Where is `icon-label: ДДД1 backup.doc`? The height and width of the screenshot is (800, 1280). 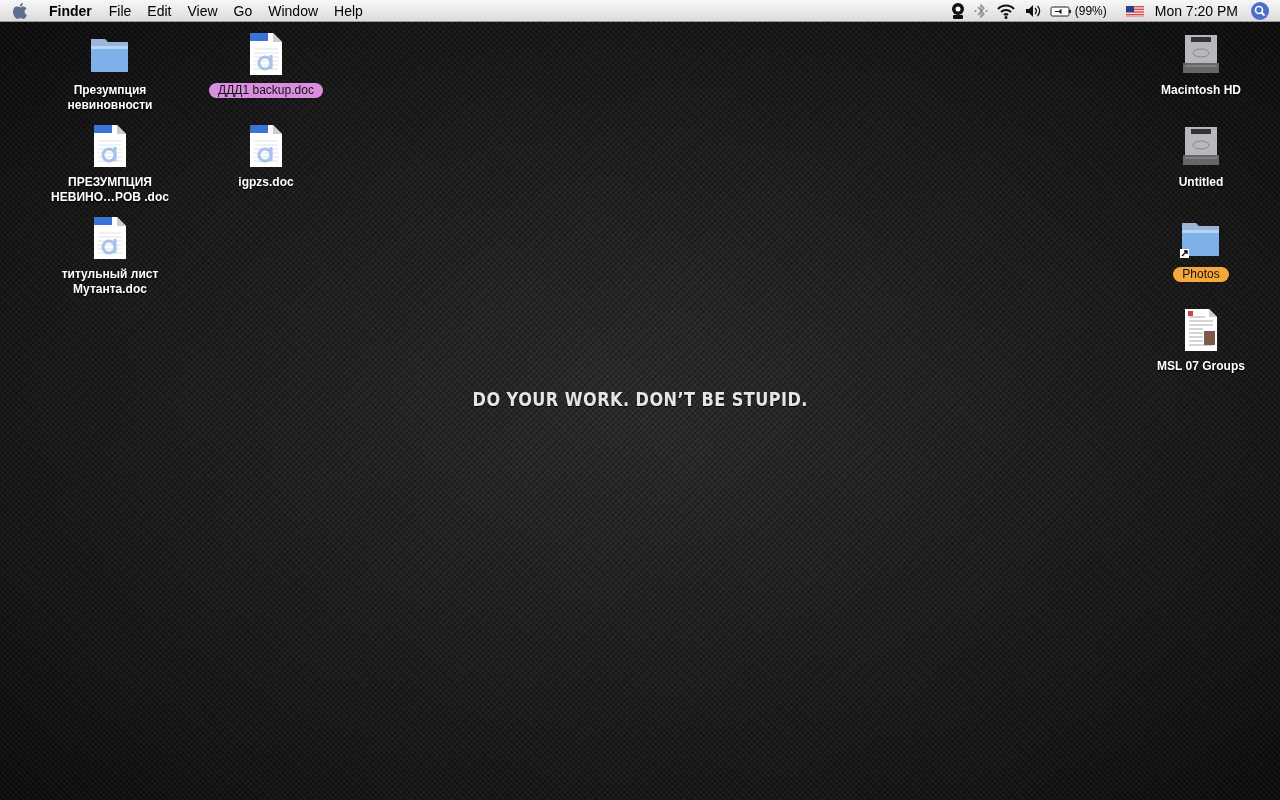
icon-label: ДДД1 backup.doc is located at coordinates (266, 90).